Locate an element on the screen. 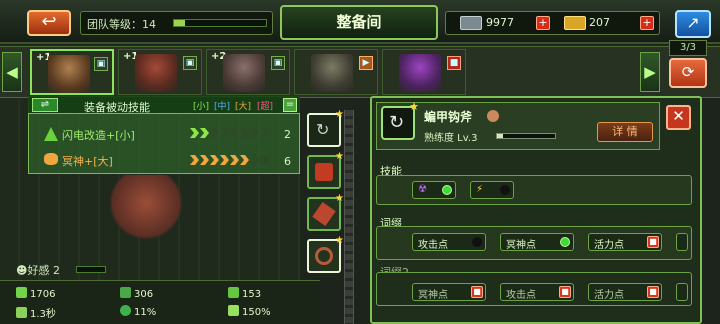 The image size is (720, 324). hero-stats: 1706 306 153 1.3秒 11% 150% is located at coordinates (160, 302).